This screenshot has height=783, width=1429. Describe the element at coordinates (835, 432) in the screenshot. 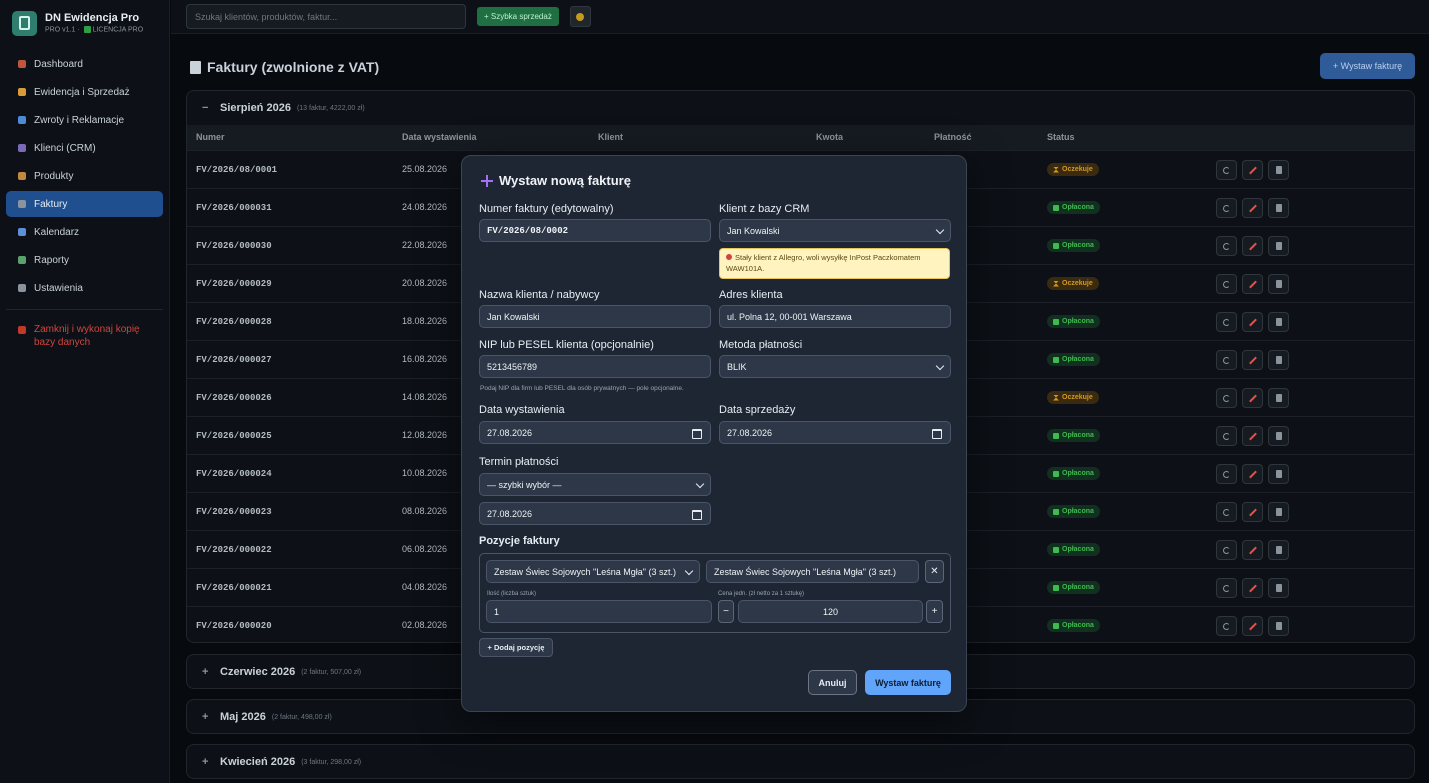

I see `sale-date-input: 27.08.2026` at that location.